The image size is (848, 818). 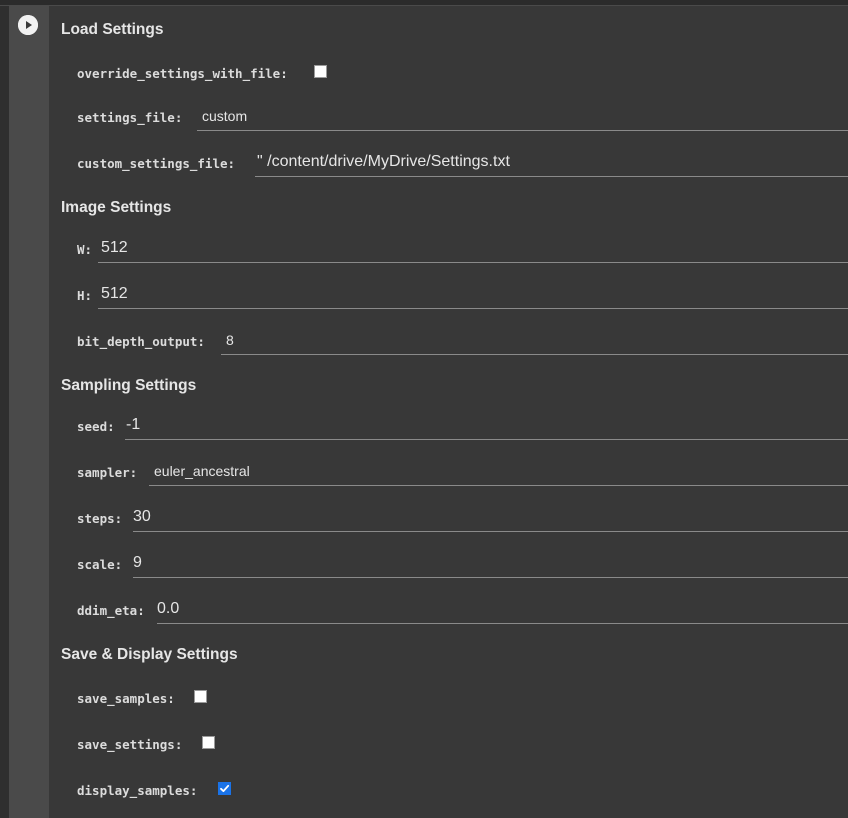 I want to click on width-label: W:, so click(x=85, y=249).